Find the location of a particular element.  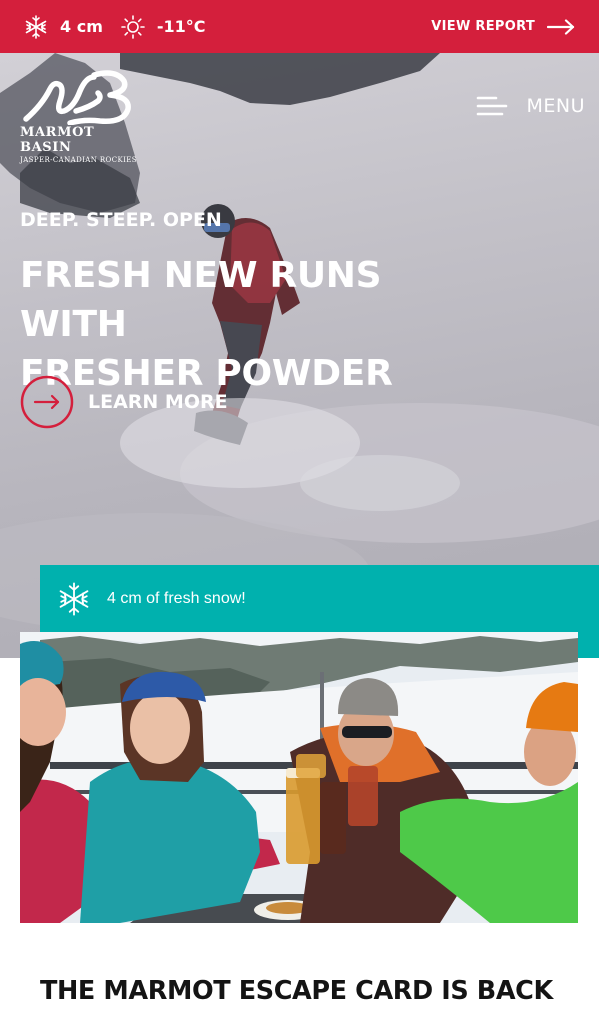

hero-headline-line-1: FRESH NEW RUNS WITH is located at coordinates (201, 300).